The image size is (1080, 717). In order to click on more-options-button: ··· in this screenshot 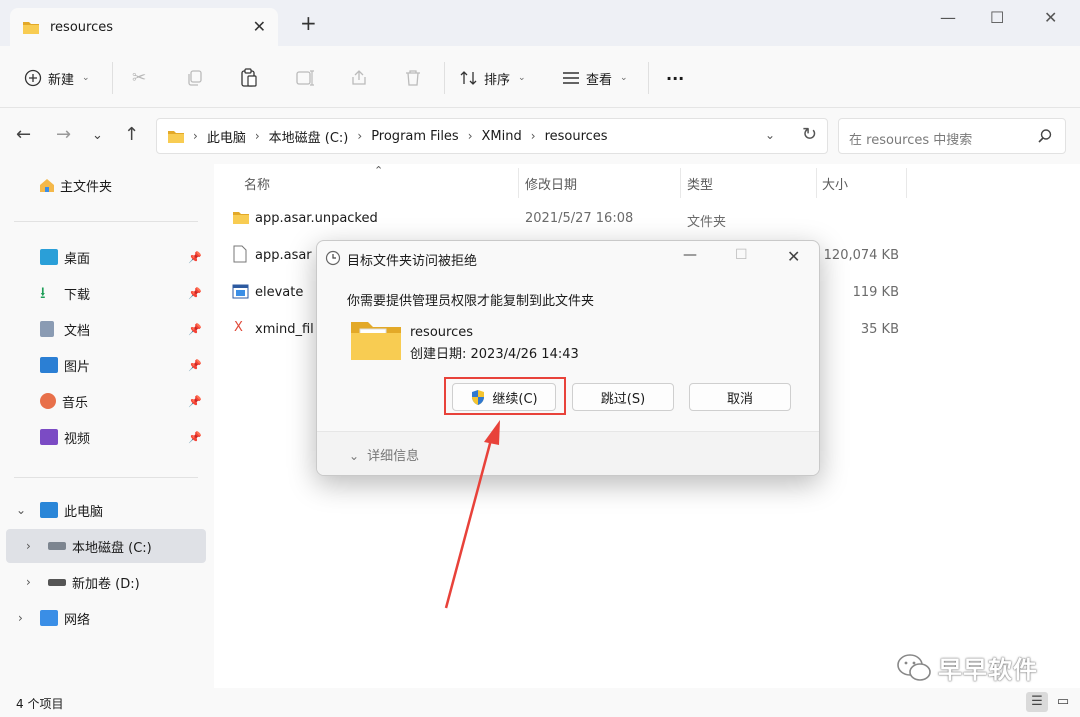, I will do `click(675, 78)`.